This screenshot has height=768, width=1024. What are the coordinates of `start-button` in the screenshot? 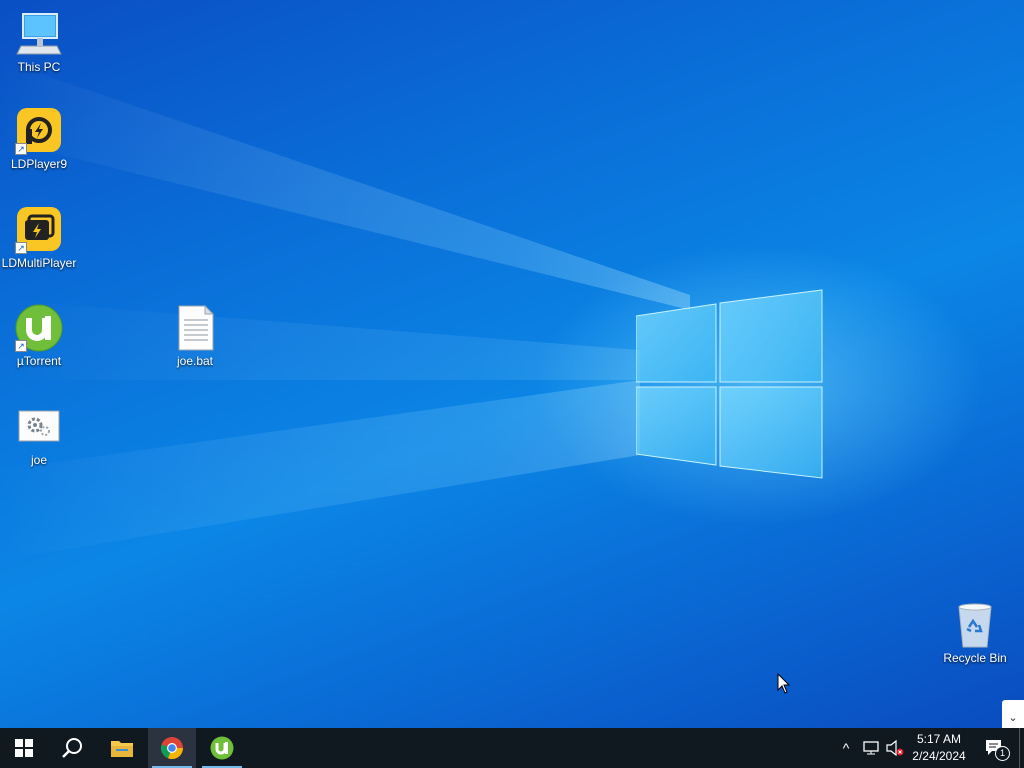 It's located at (24, 748).